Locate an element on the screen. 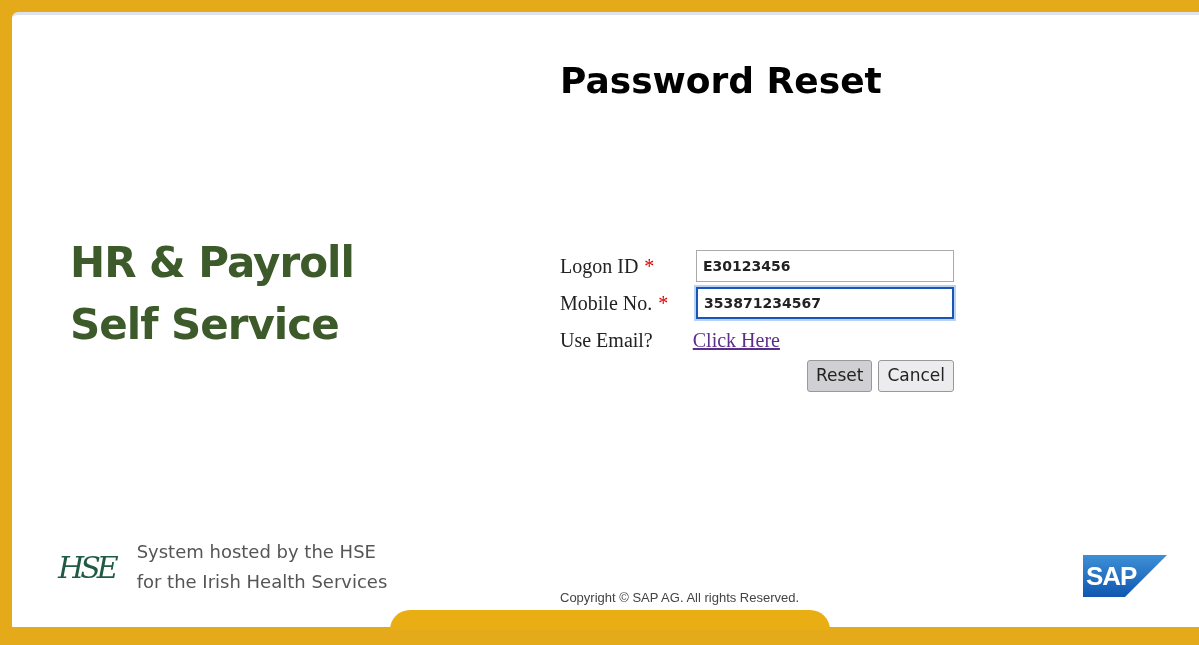 The width and height of the screenshot is (1199, 645). reset-button: Reset is located at coordinates (839, 376).